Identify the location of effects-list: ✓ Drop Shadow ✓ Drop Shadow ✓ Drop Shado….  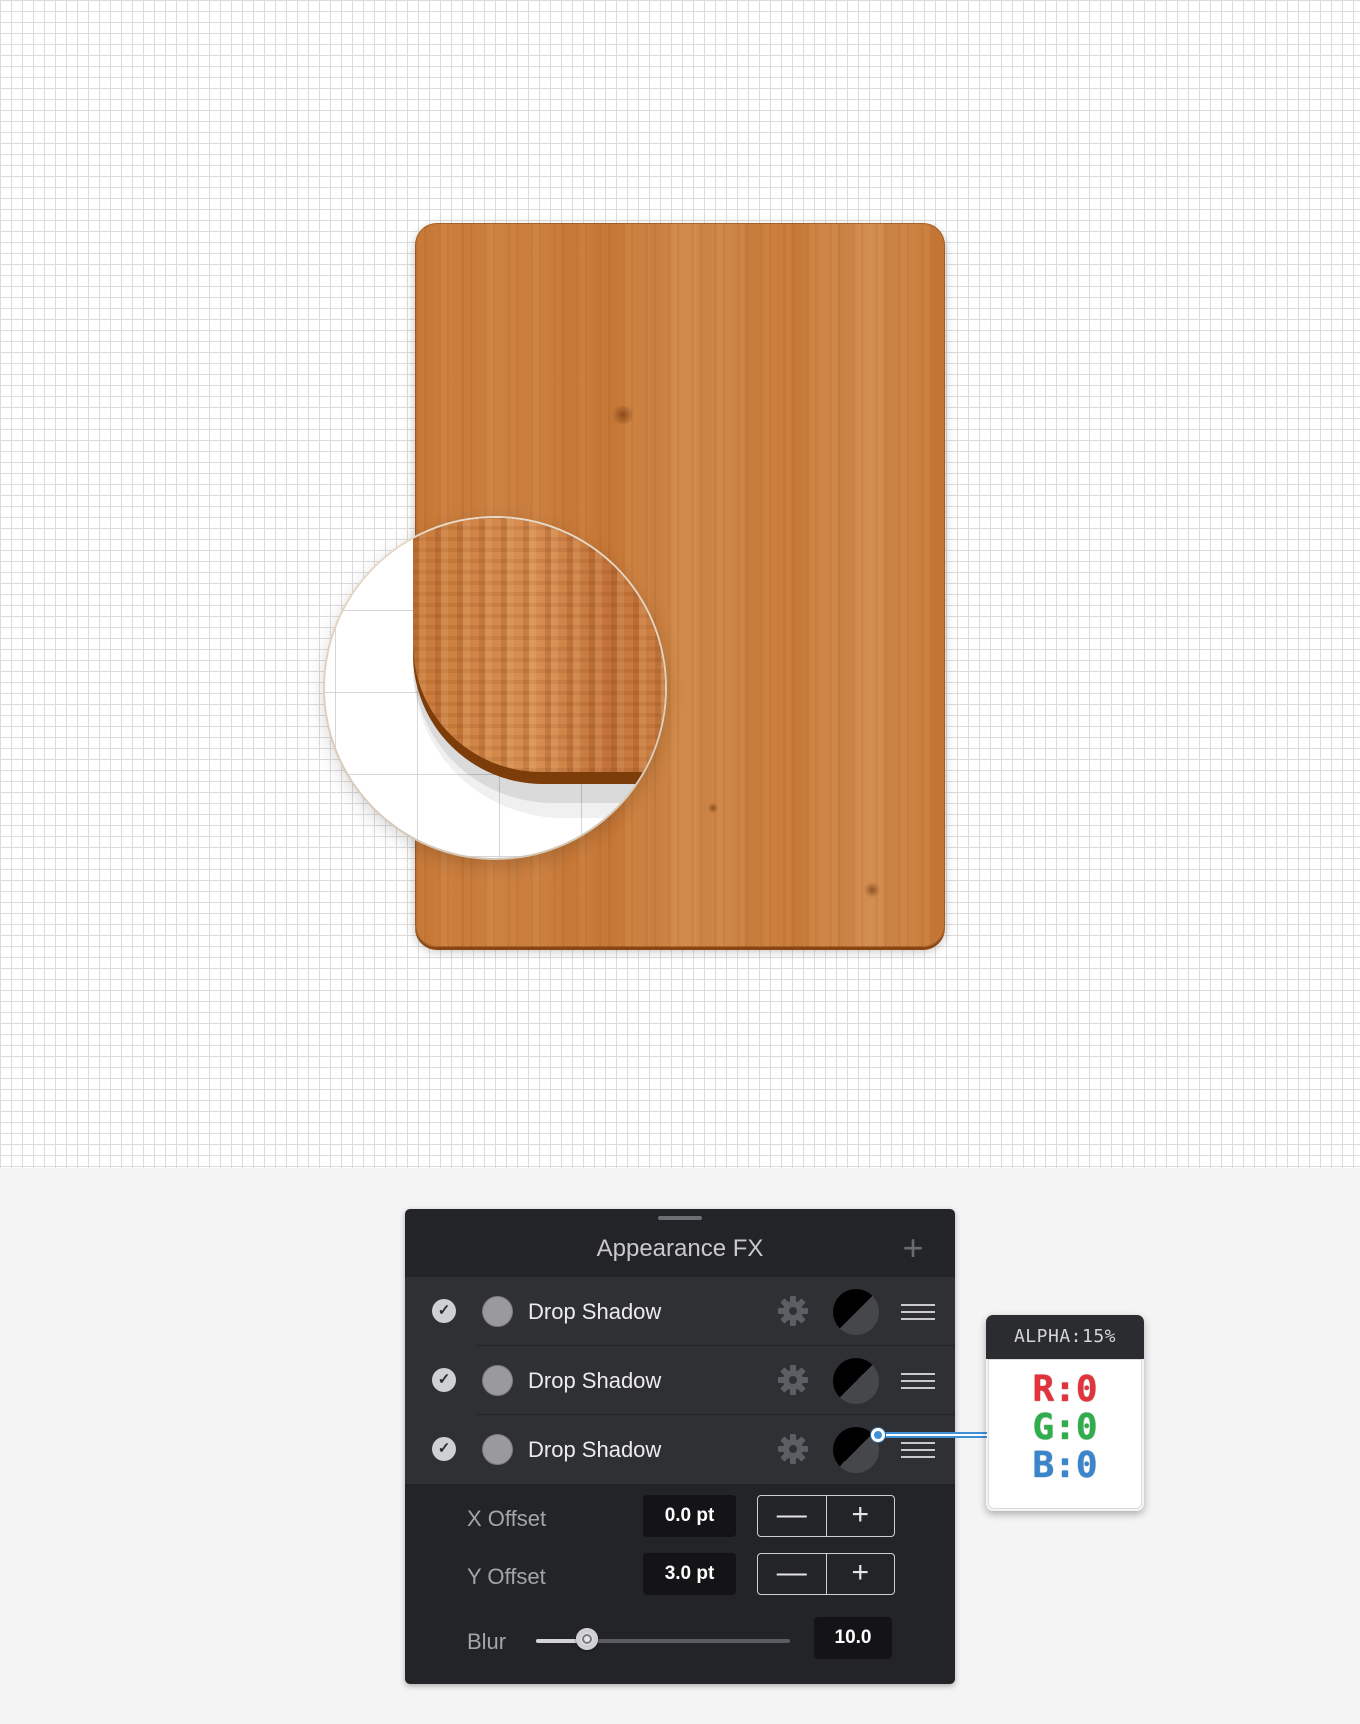
(680, 1380).